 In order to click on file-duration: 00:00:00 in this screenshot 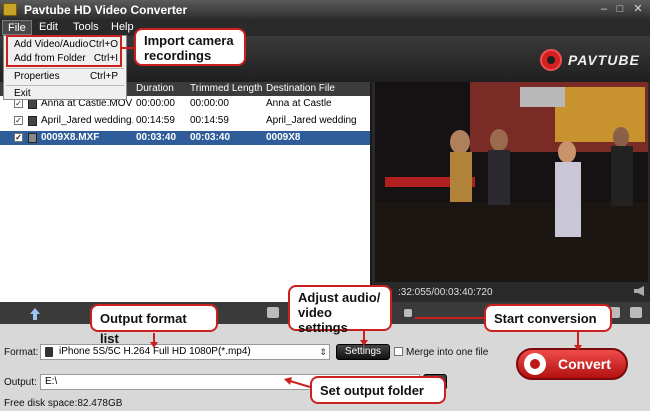, I will do `click(155, 103)`.